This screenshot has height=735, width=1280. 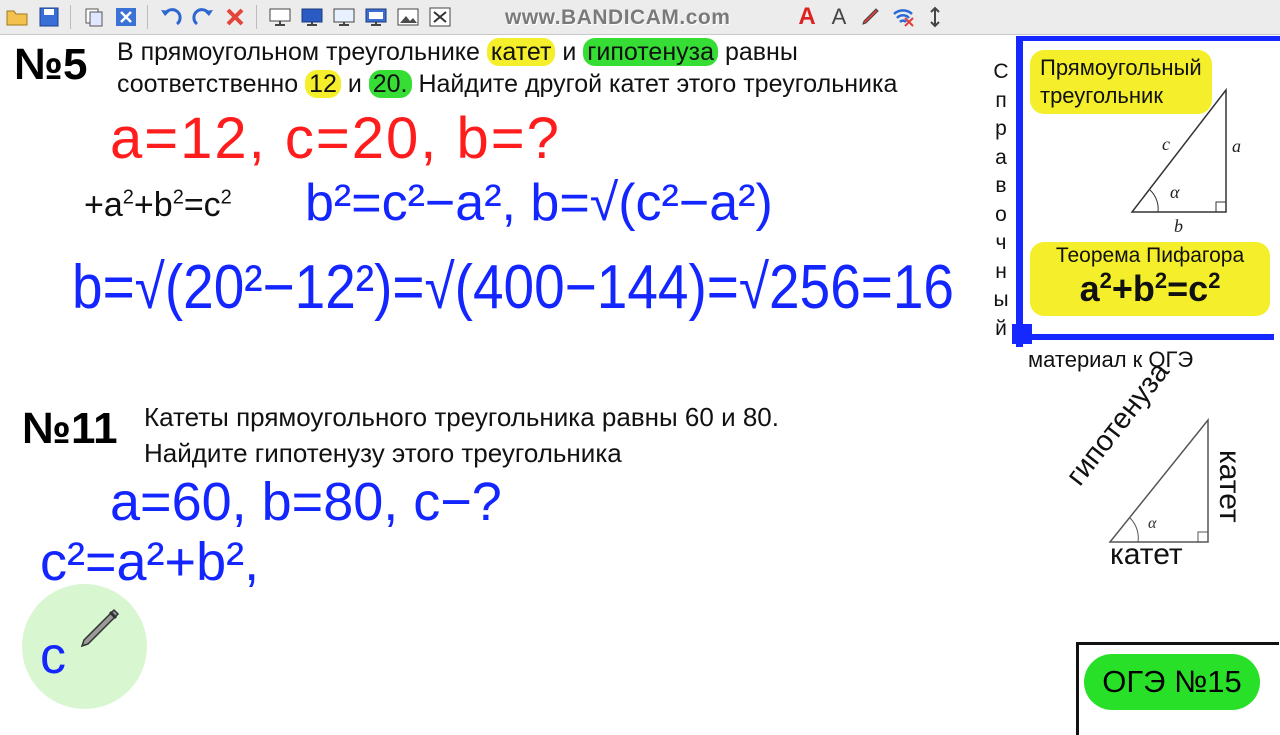 What do you see at coordinates (100, 628) in the screenshot?
I see `pen-cursor-icon` at bounding box center [100, 628].